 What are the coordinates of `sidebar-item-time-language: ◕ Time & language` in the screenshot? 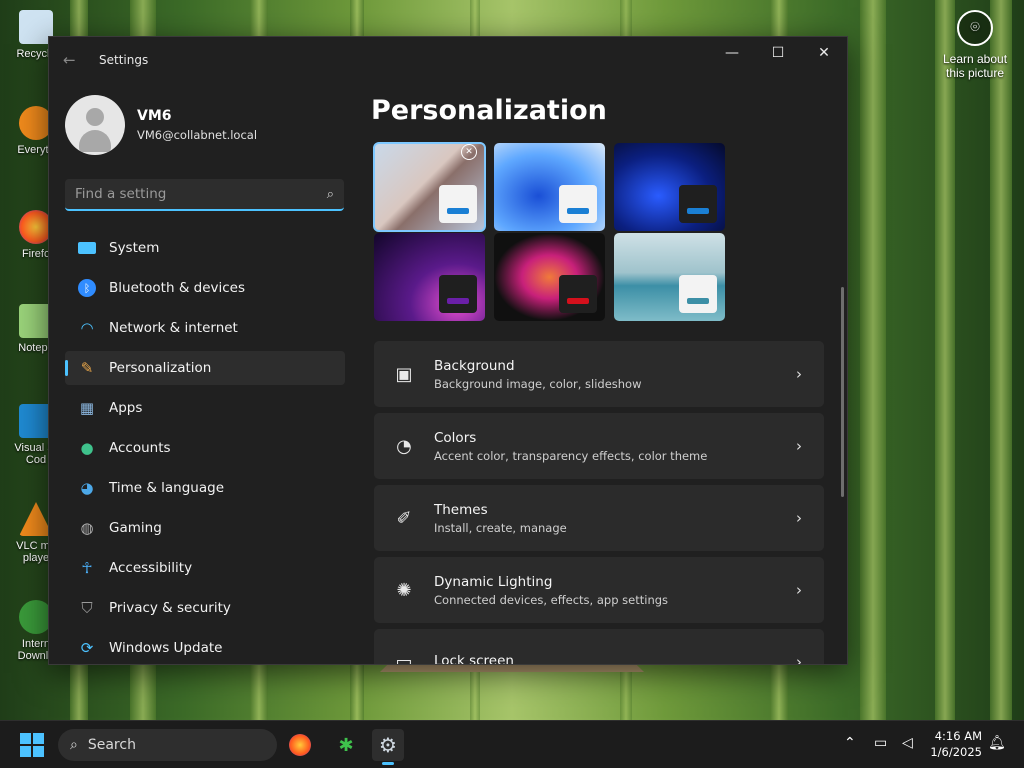 It's located at (205, 488).